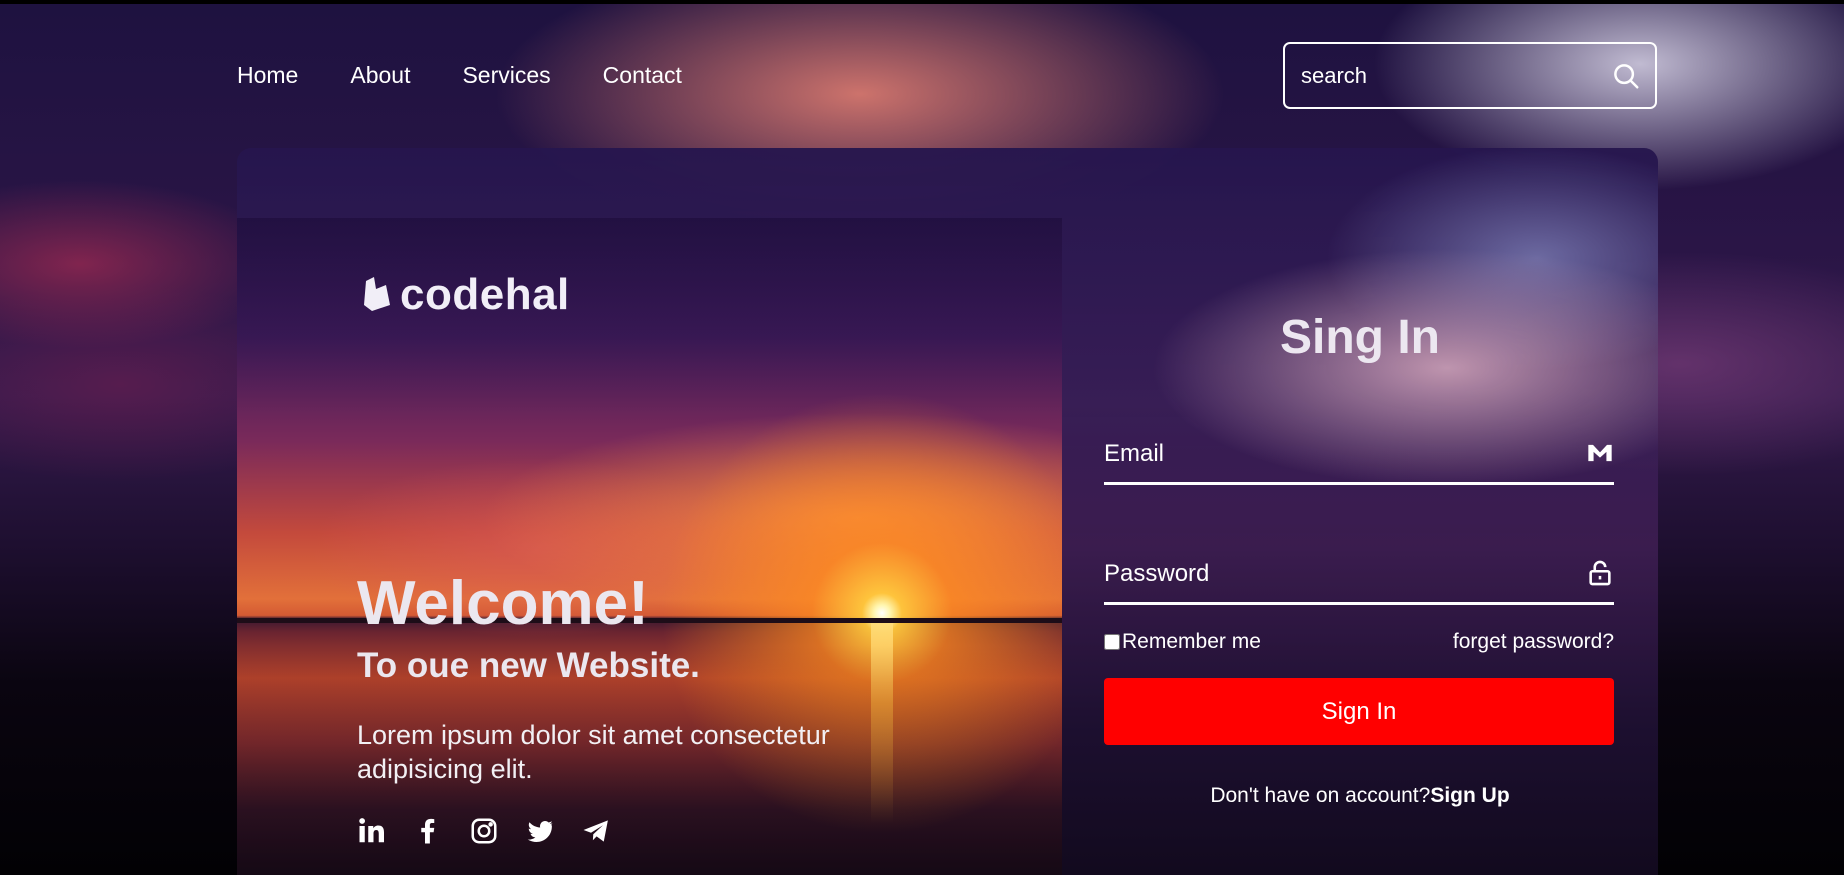 This screenshot has height=875, width=1844. Describe the element at coordinates (1469, 795) in the screenshot. I see `signup-link: Sign Up` at that location.